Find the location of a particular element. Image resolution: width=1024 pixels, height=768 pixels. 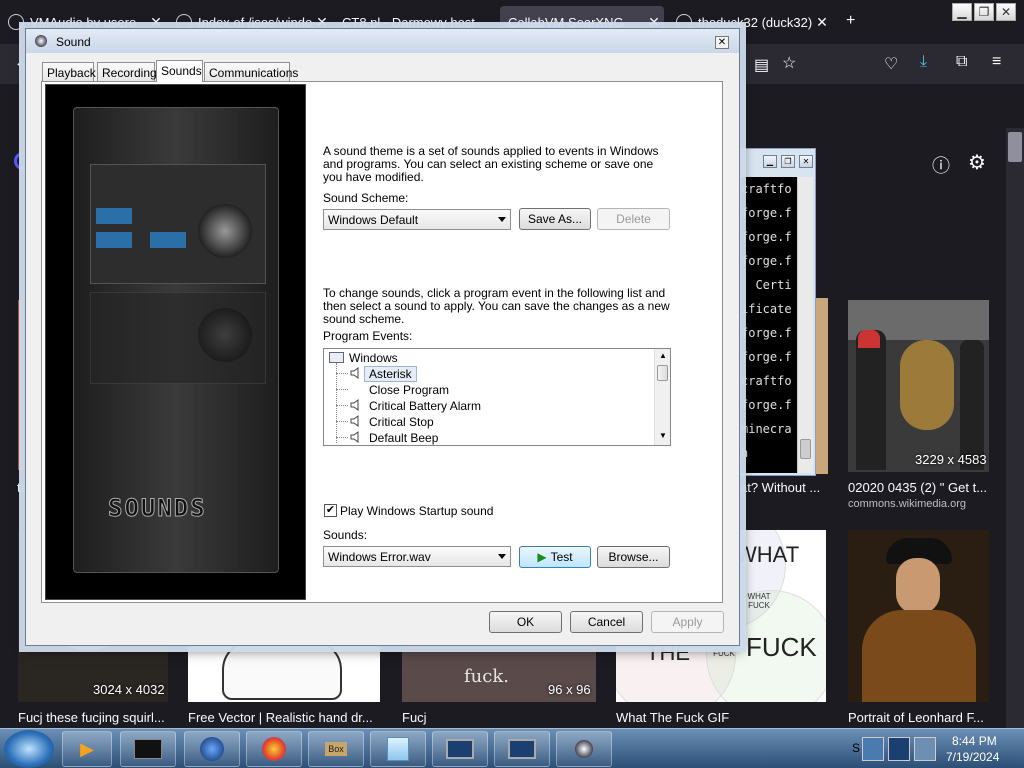

extensions-icon: ⧉ is located at coordinates (961, 62).